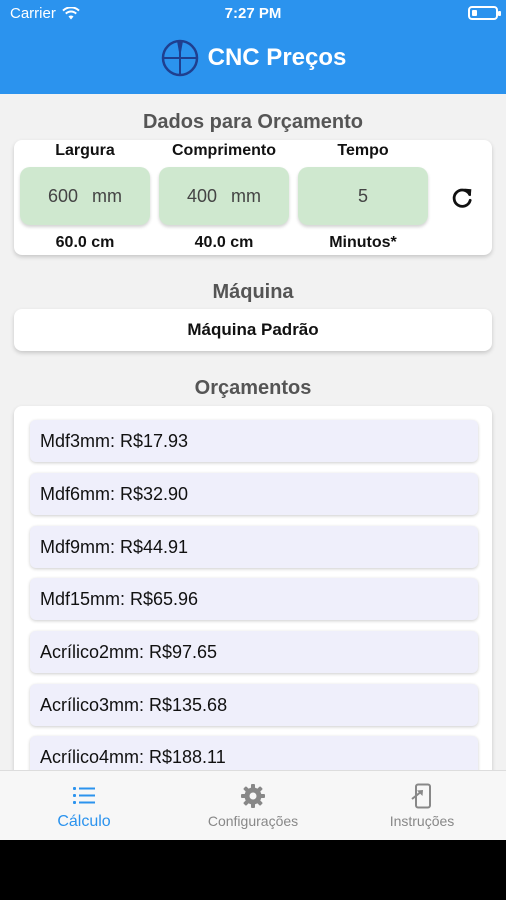 This screenshot has width=506, height=900. What do you see at coordinates (85, 242) in the screenshot?
I see `width-cm: 60.0 cm` at bounding box center [85, 242].